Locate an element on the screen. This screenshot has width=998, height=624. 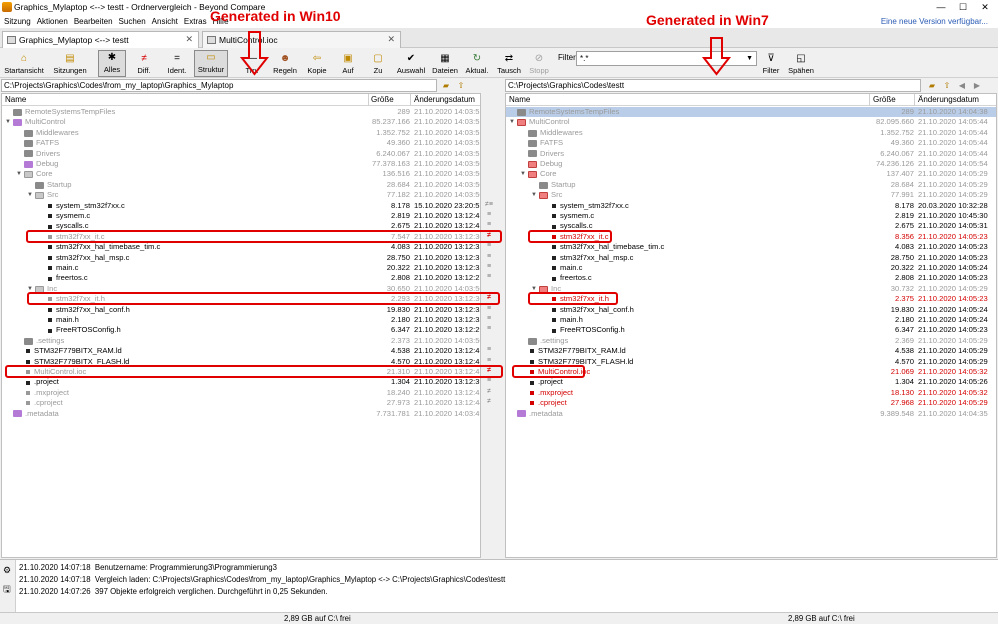
save-log-icon: 🖫 is located at coordinates (7, 590).